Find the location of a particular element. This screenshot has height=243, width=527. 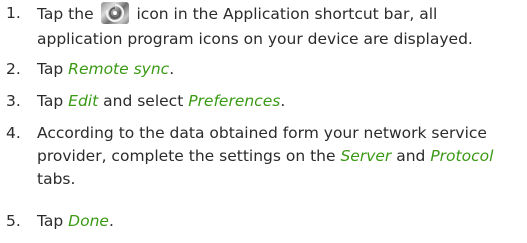

step-text: and is located at coordinates (411, 156).